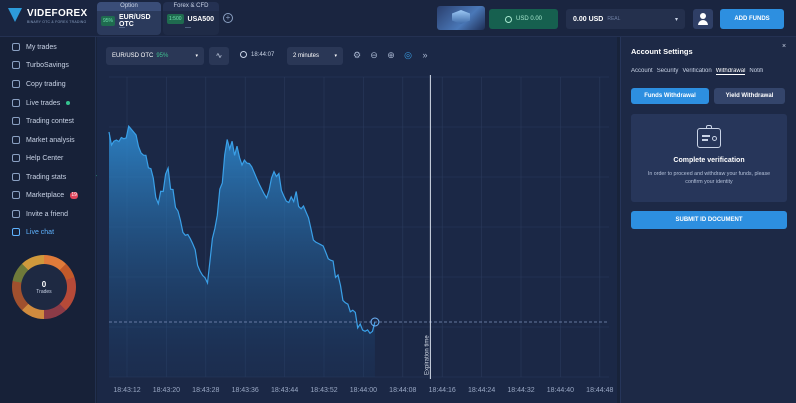  Describe the element at coordinates (481, 390) in the screenshot. I see `x-tick-label: 18:44:24` at that location.